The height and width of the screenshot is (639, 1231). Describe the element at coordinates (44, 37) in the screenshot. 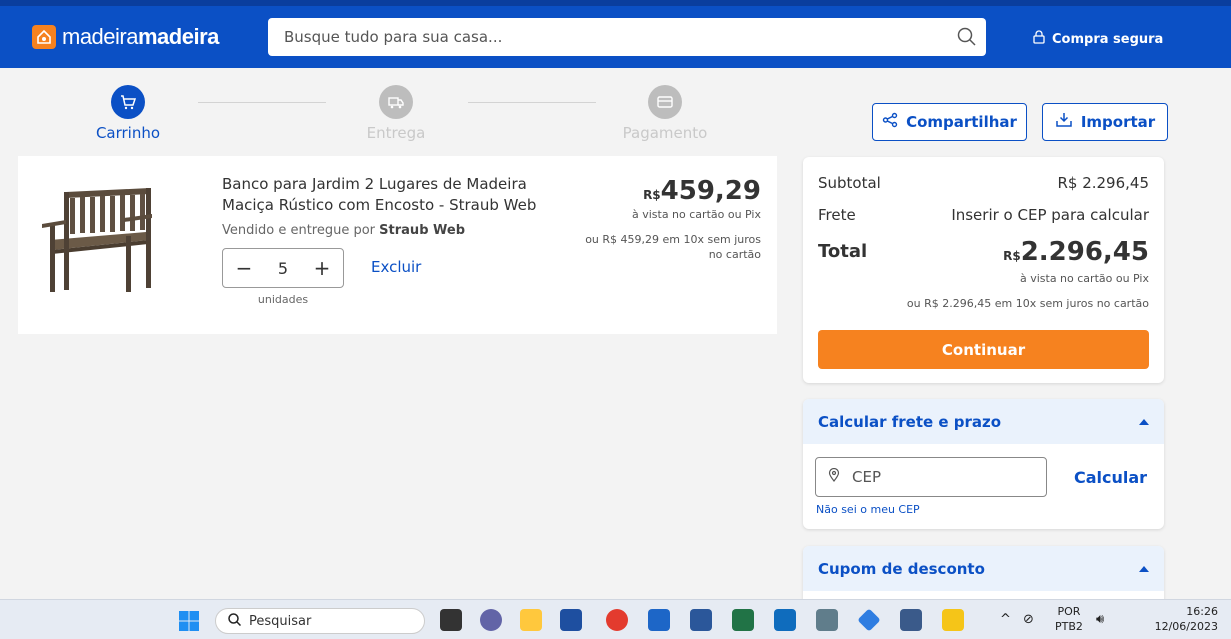

I see `logo-house-icon` at that location.